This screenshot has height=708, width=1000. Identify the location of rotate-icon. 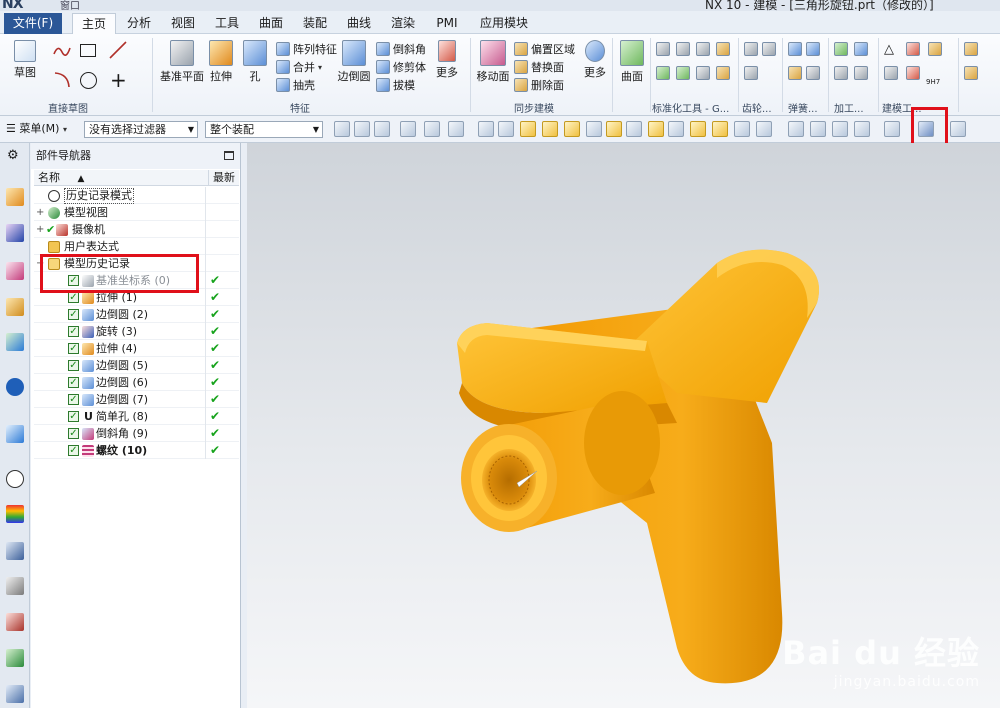
(840, 129).